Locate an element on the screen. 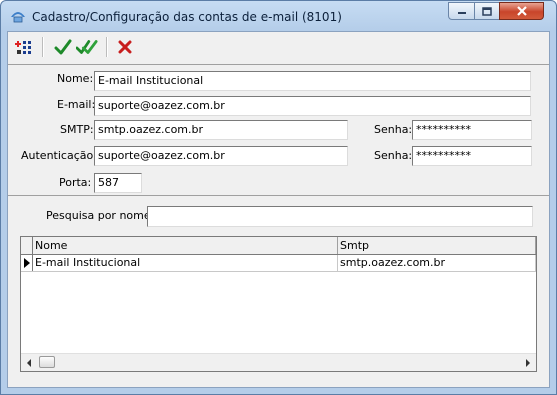 The width and height of the screenshot is (557, 395). email-field: suporte@oazez.com.br is located at coordinates (312, 106).